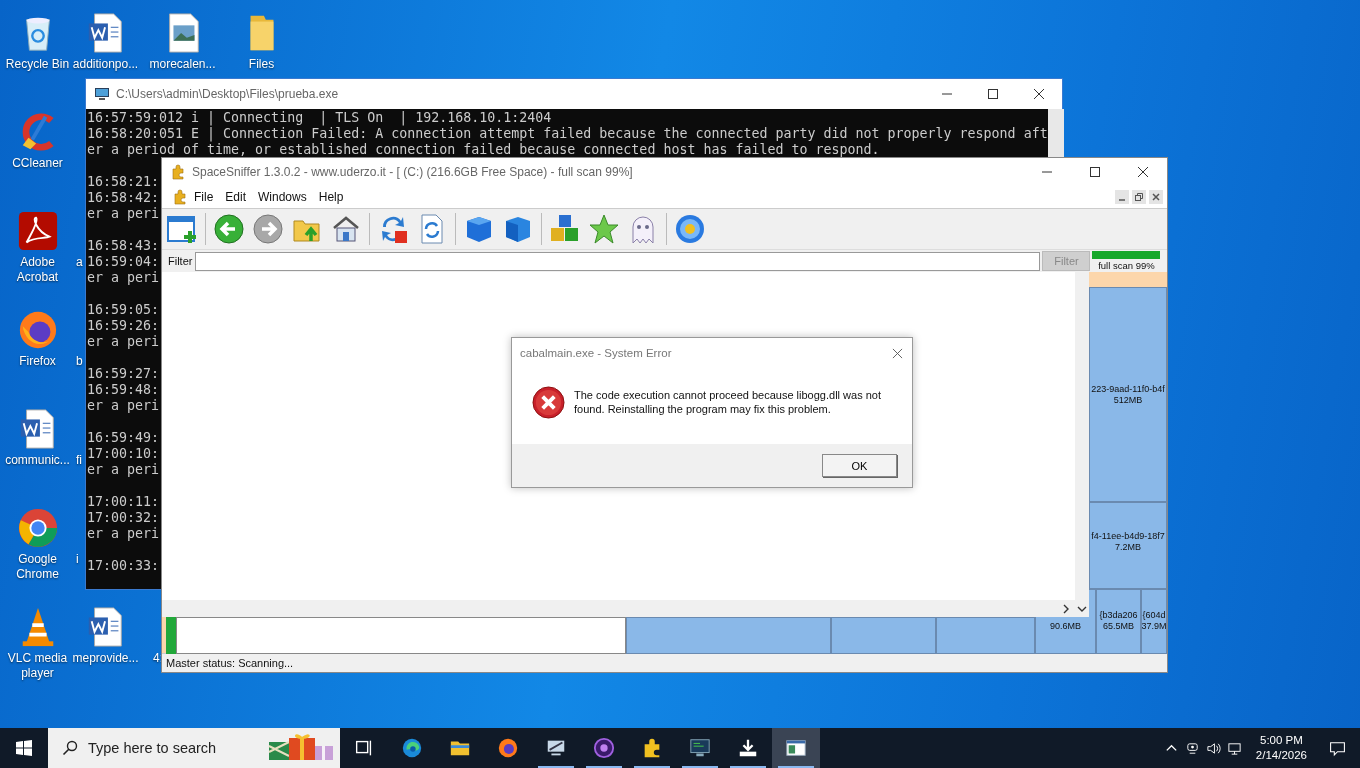 The image size is (1360, 768). What do you see at coordinates (596, 353) in the screenshot?
I see `dialog-title: cabalmain.exe - System Error` at bounding box center [596, 353].